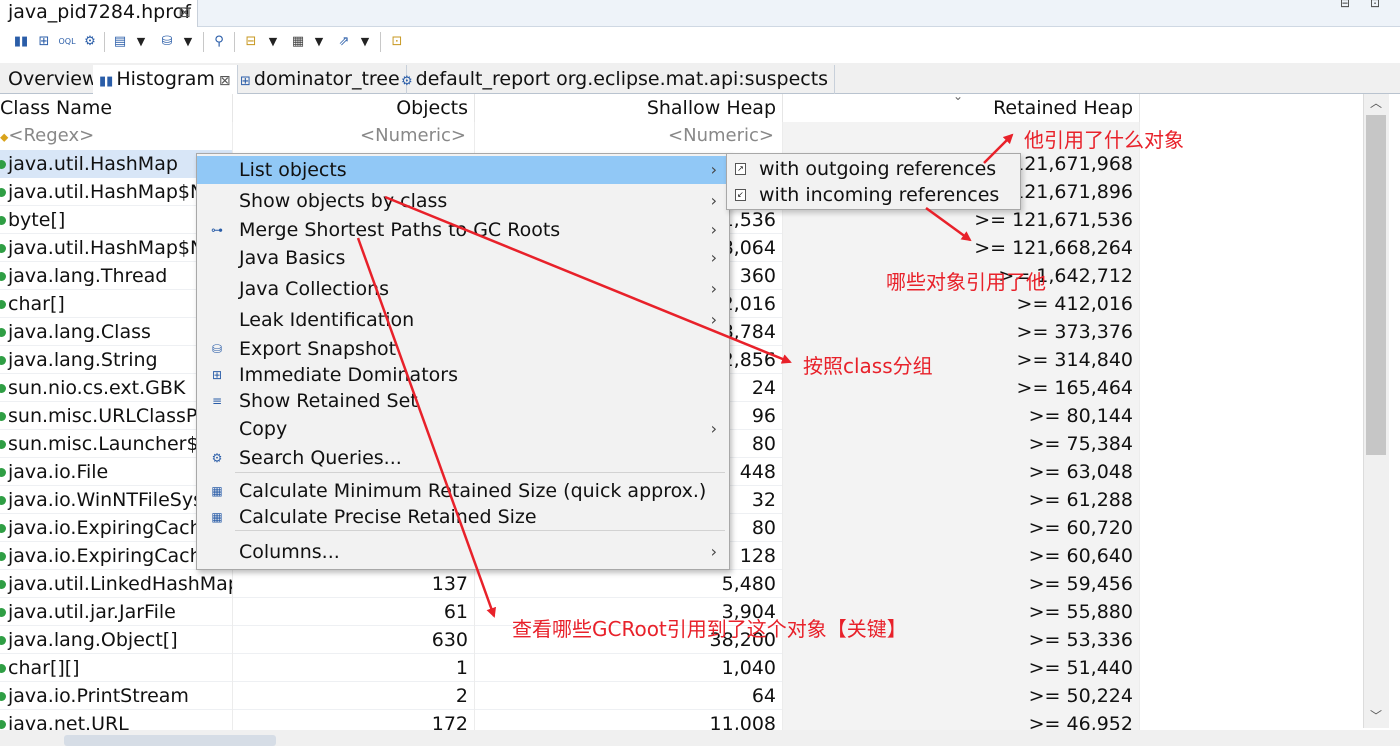 This screenshot has width=1400, height=746. I want to click on menu-item-leak-identification: Leak Identification ›, so click(463, 320).